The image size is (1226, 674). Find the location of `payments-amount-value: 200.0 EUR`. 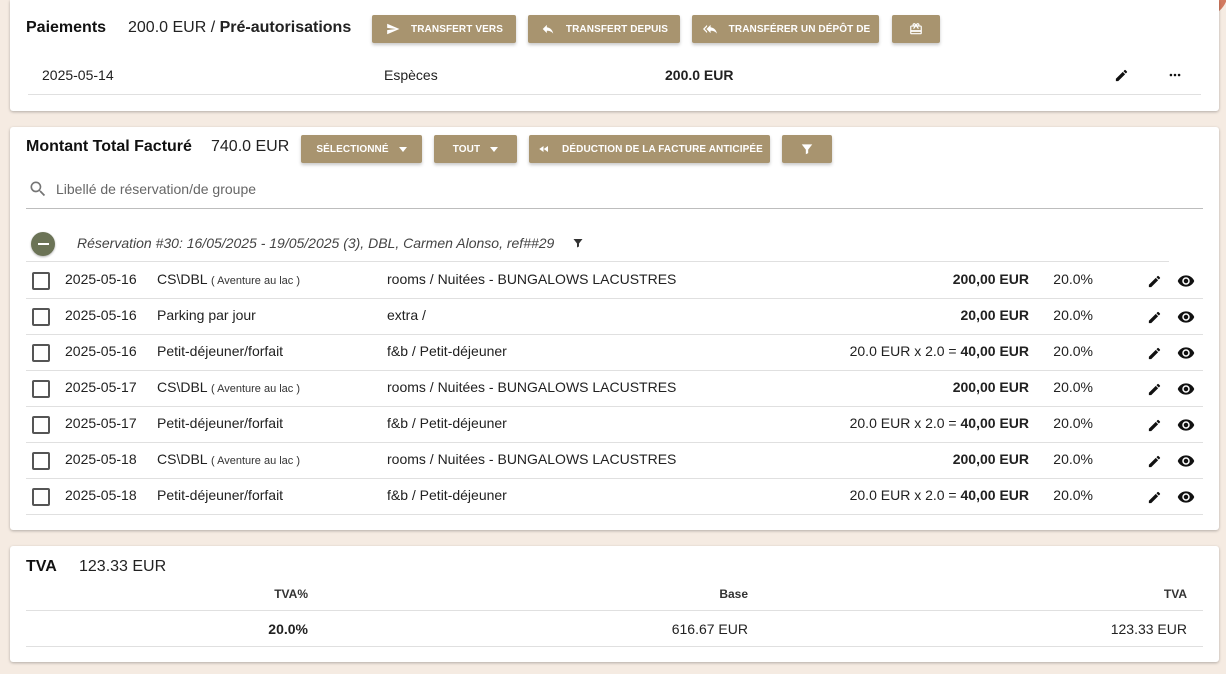

payments-amount-value: 200.0 EUR is located at coordinates (167, 27).